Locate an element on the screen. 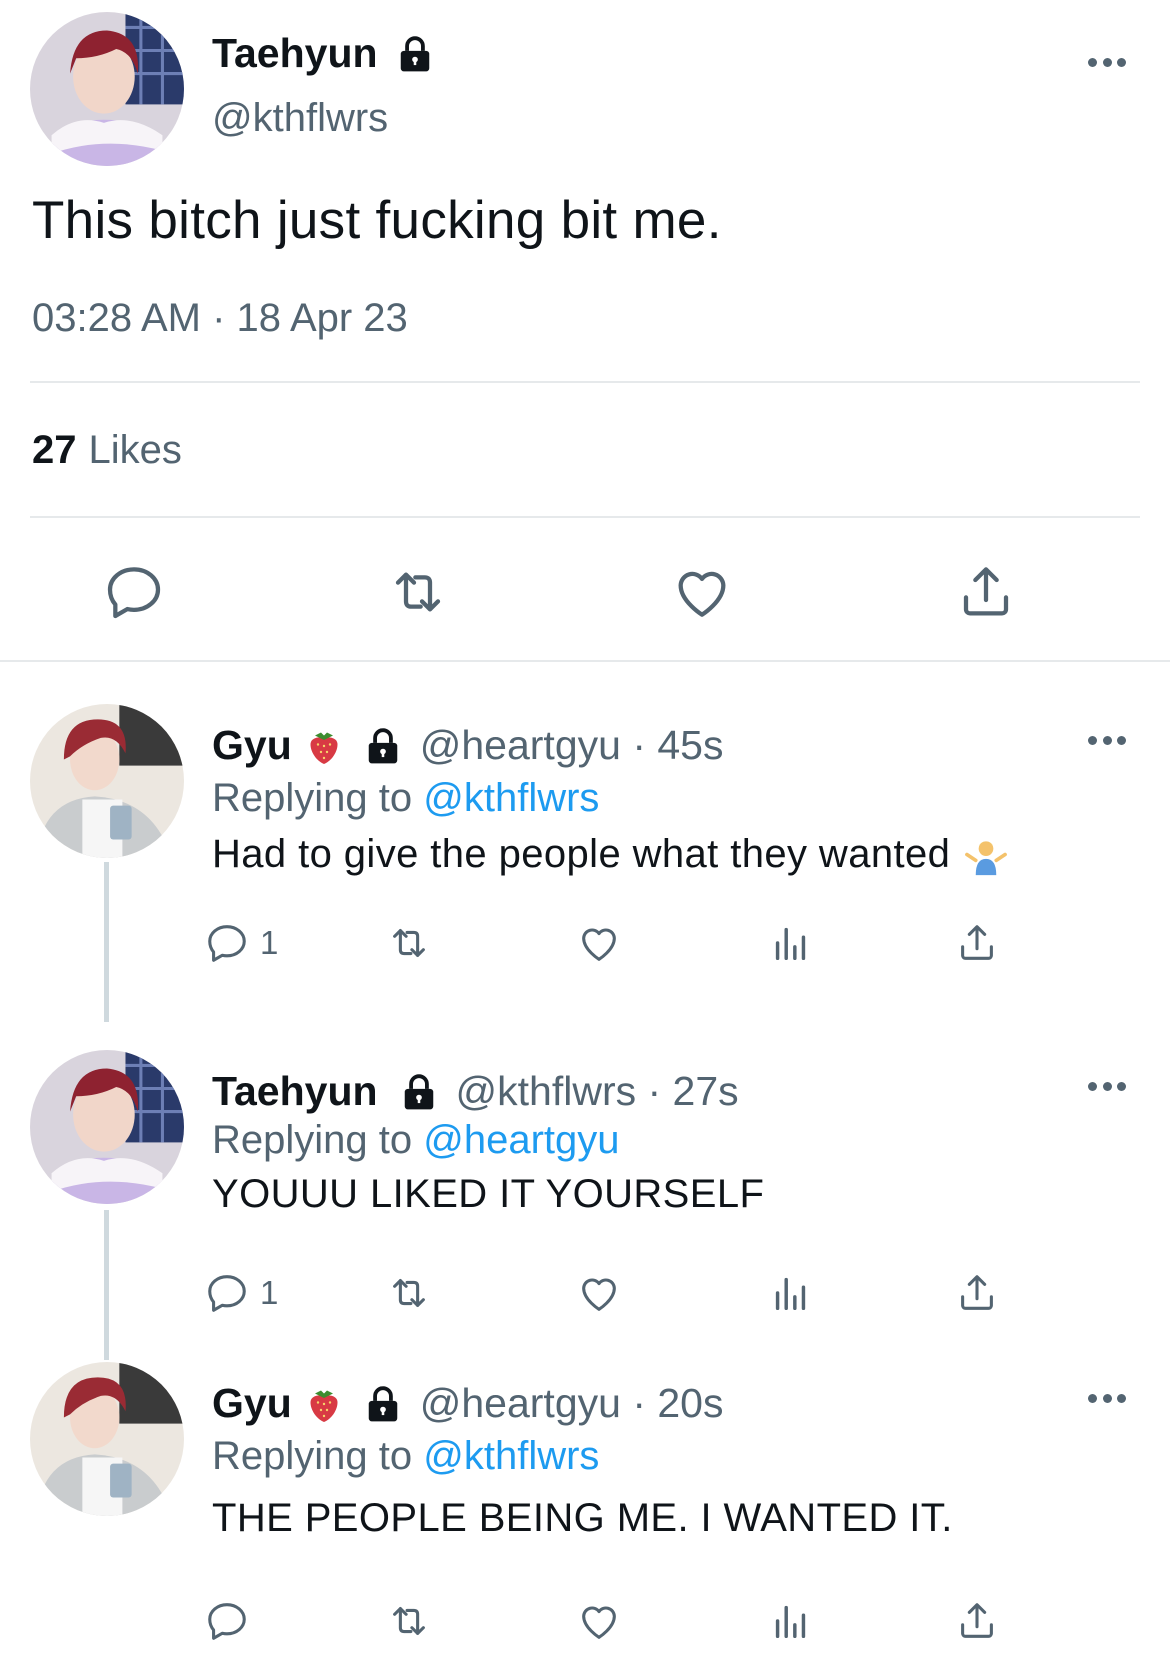 The height and width of the screenshot is (1659, 1170). reply-text-row: Had to give the people what they wanted is located at coordinates (610, 854).